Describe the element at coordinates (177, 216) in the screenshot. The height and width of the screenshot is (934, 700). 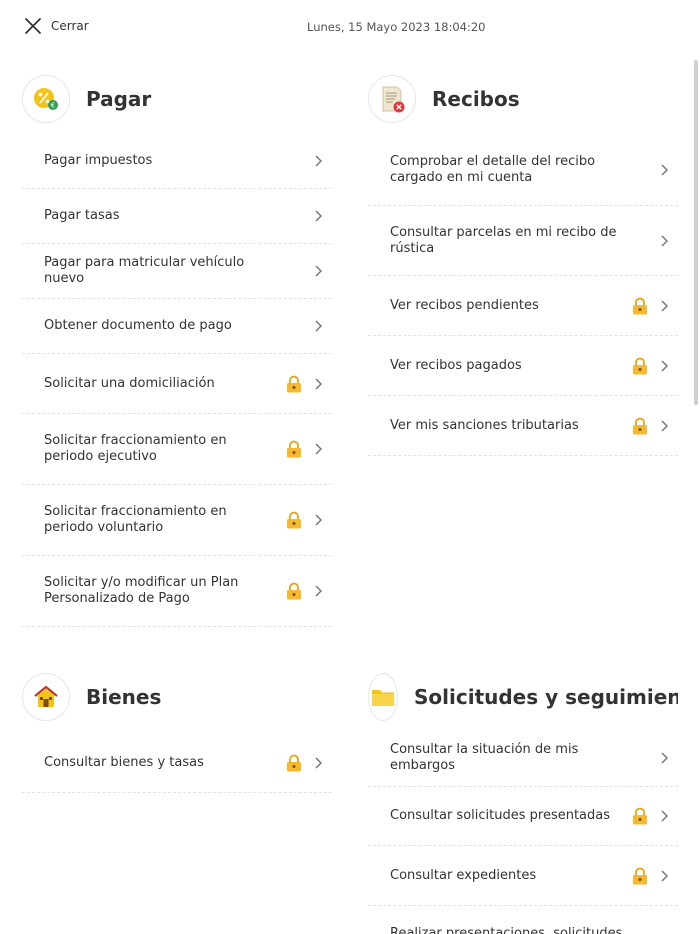
I see `pagar-item-tasas: Pagar tasas` at that location.